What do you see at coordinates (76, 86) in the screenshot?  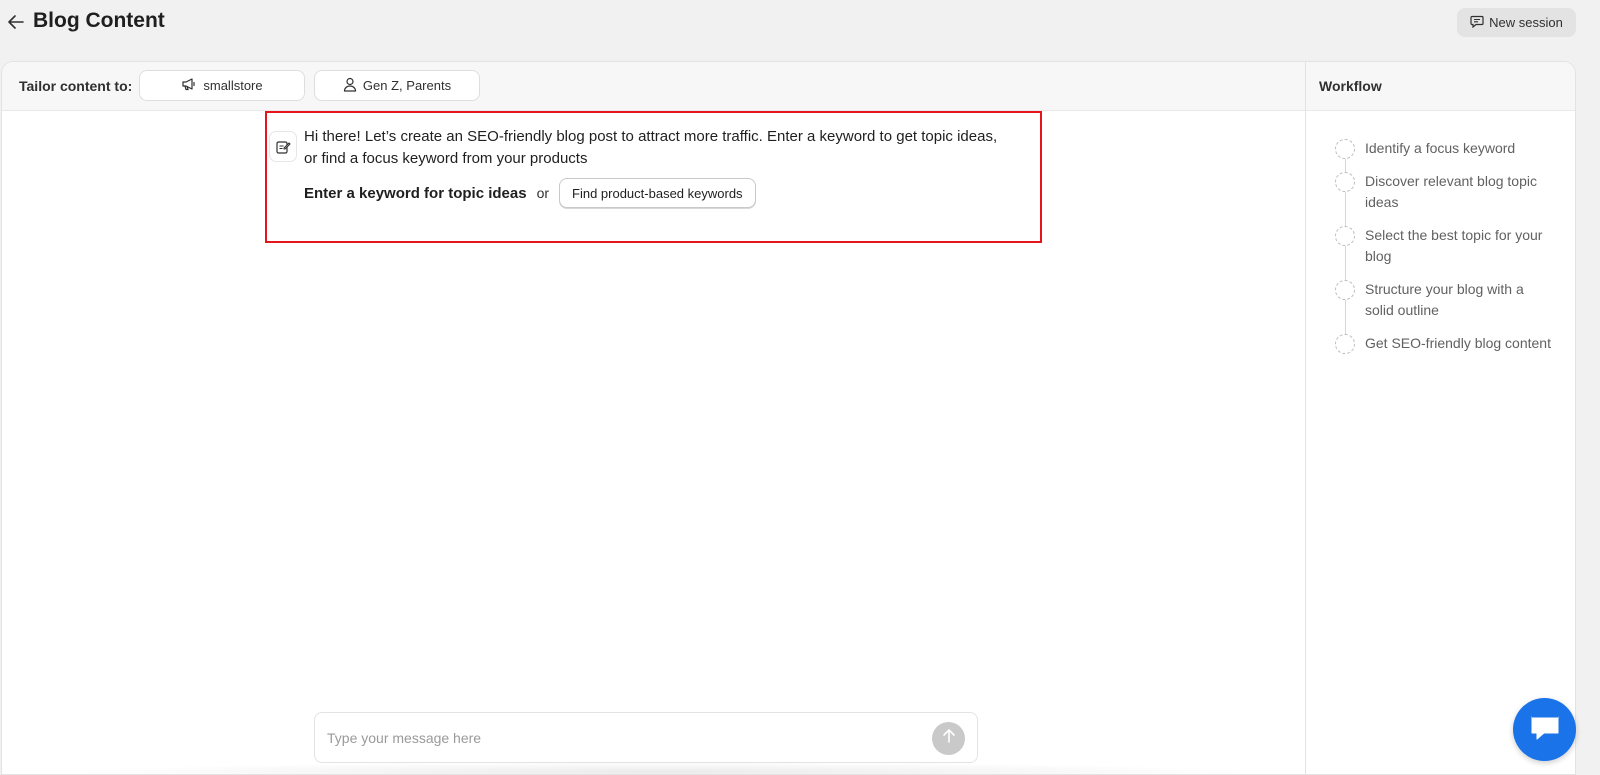 I see `tailor-label: Tailor content to:` at bounding box center [76, 86].